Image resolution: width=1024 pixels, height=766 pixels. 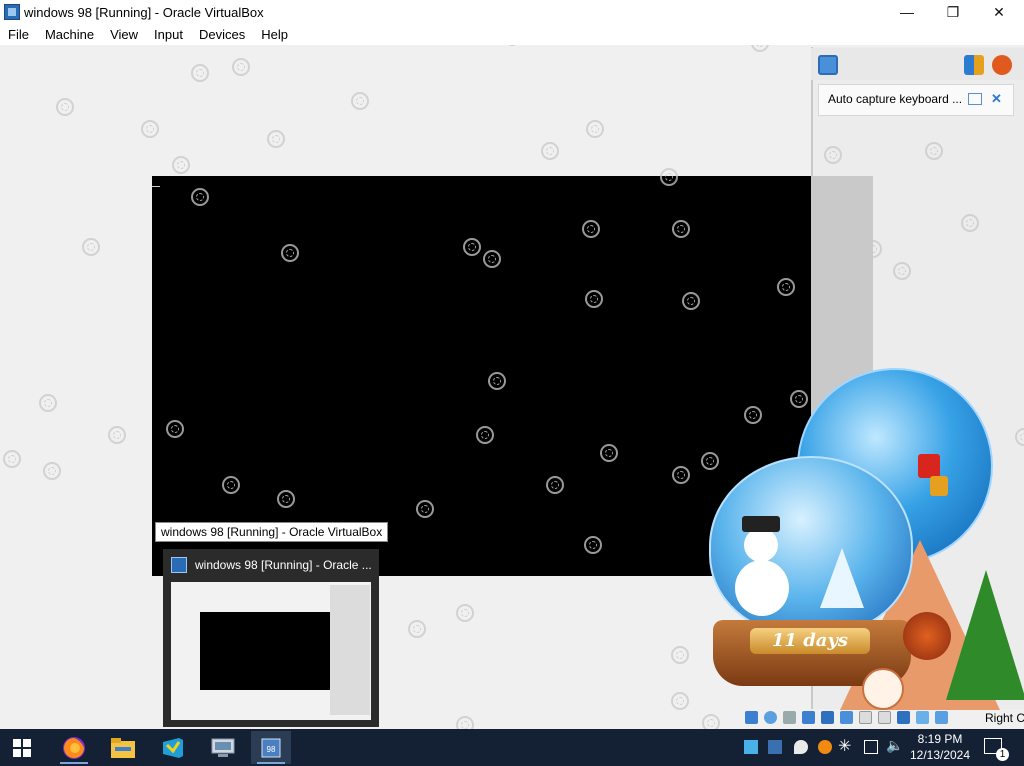 What do you see at coordinates (173, 747) in the screenshot?
I see `visual-studio-icon` at bounding box center [173, 747].